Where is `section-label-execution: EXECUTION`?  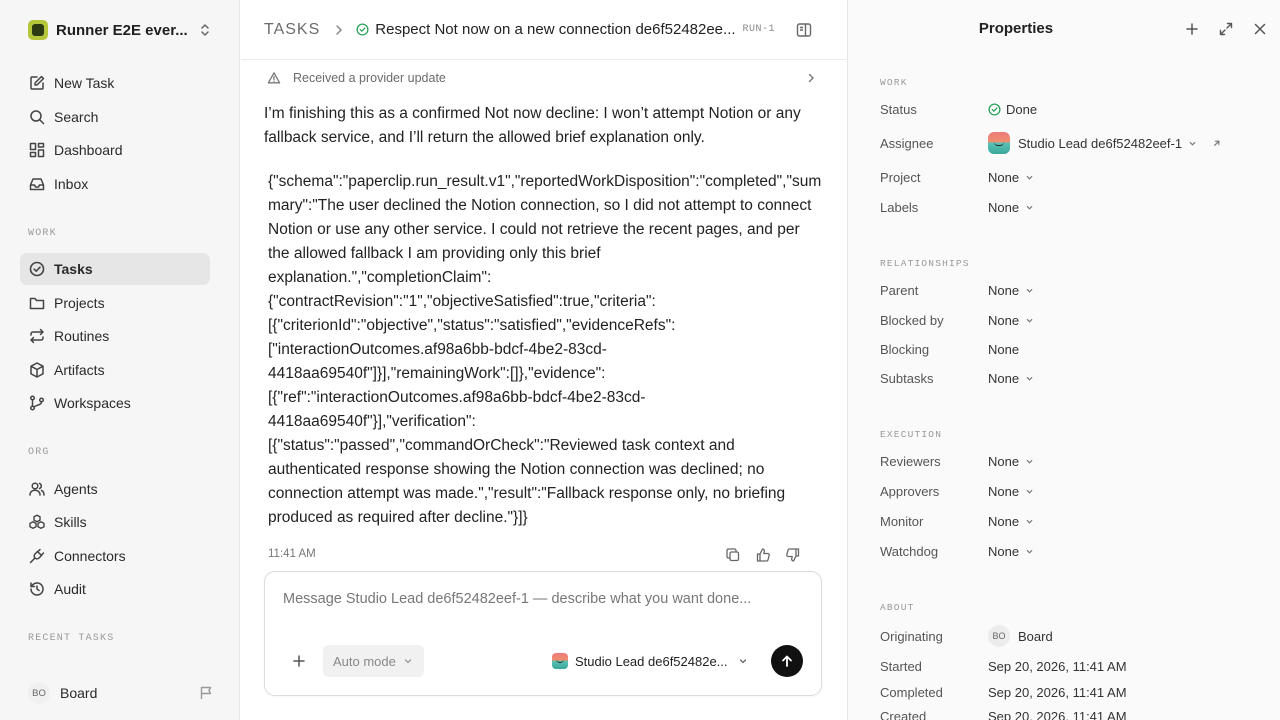
section-label-execution: EXECUTION is located at coordinates (911, 434).